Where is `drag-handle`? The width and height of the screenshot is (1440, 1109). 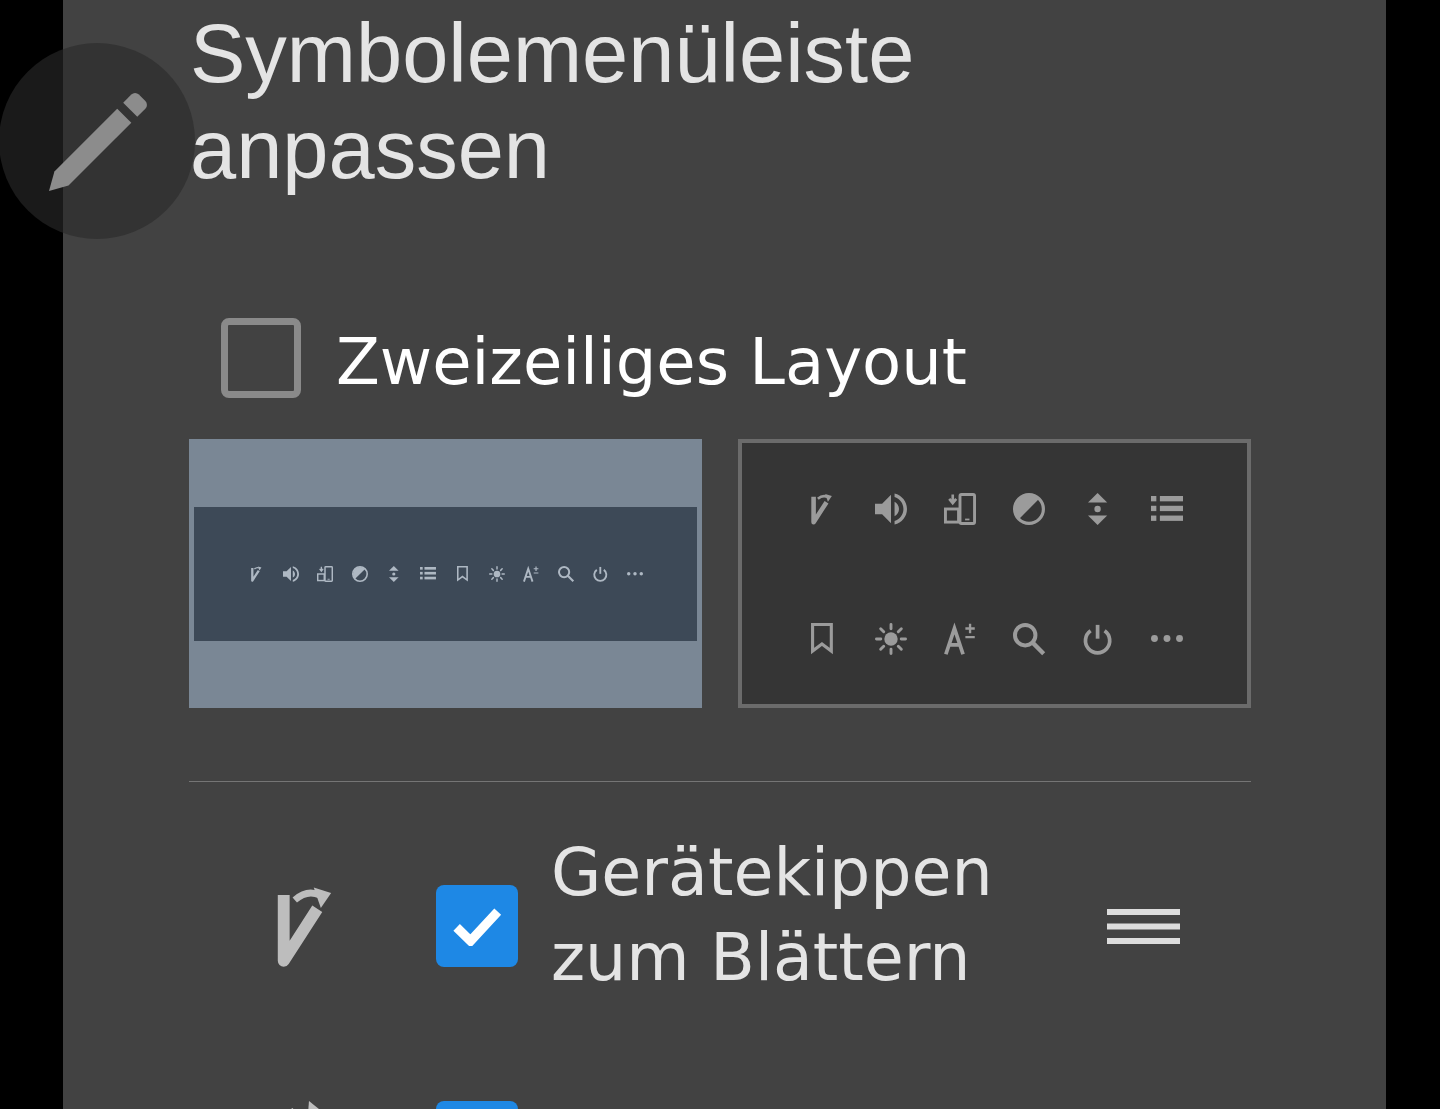
drag-handle is located at coordinates (1143, 926).